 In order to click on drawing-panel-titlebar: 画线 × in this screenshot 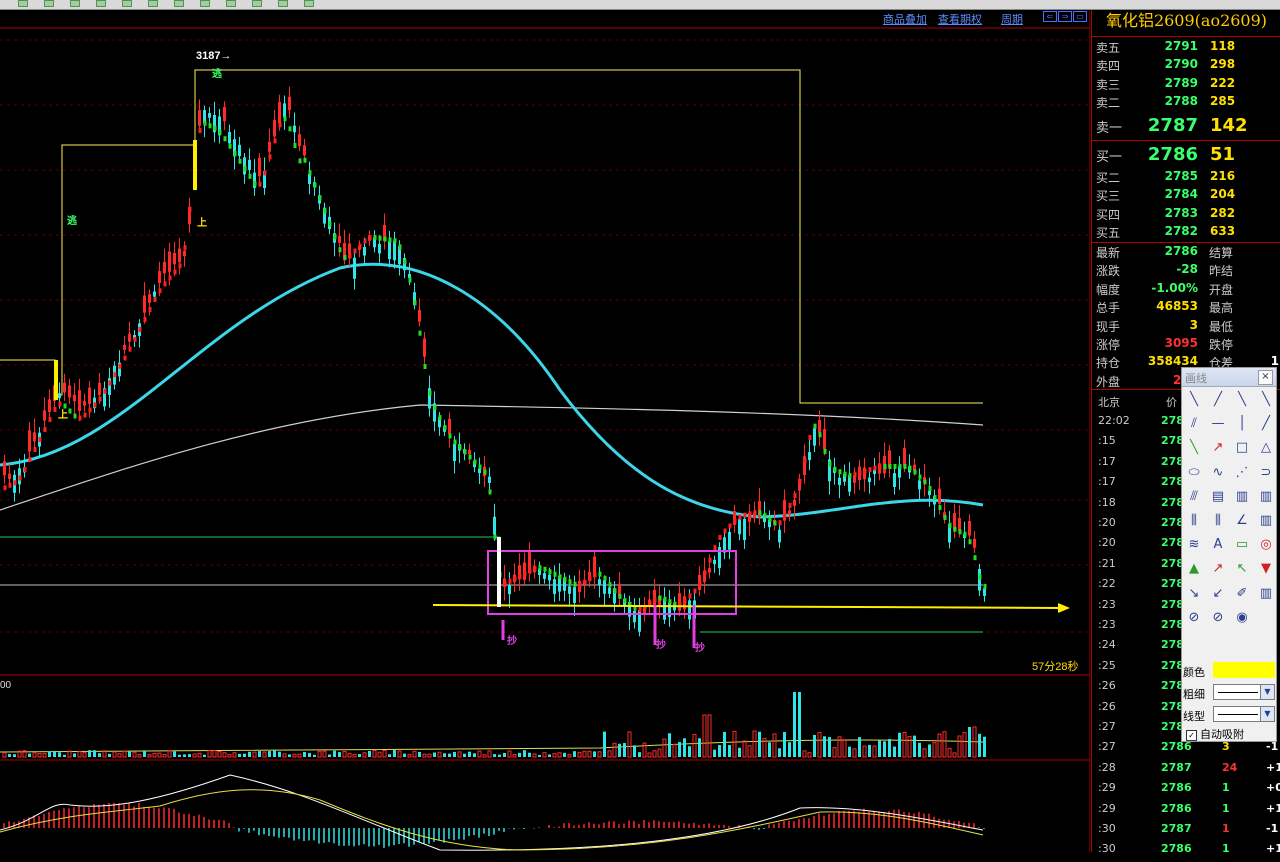, I will do `click(1229, 377)`.